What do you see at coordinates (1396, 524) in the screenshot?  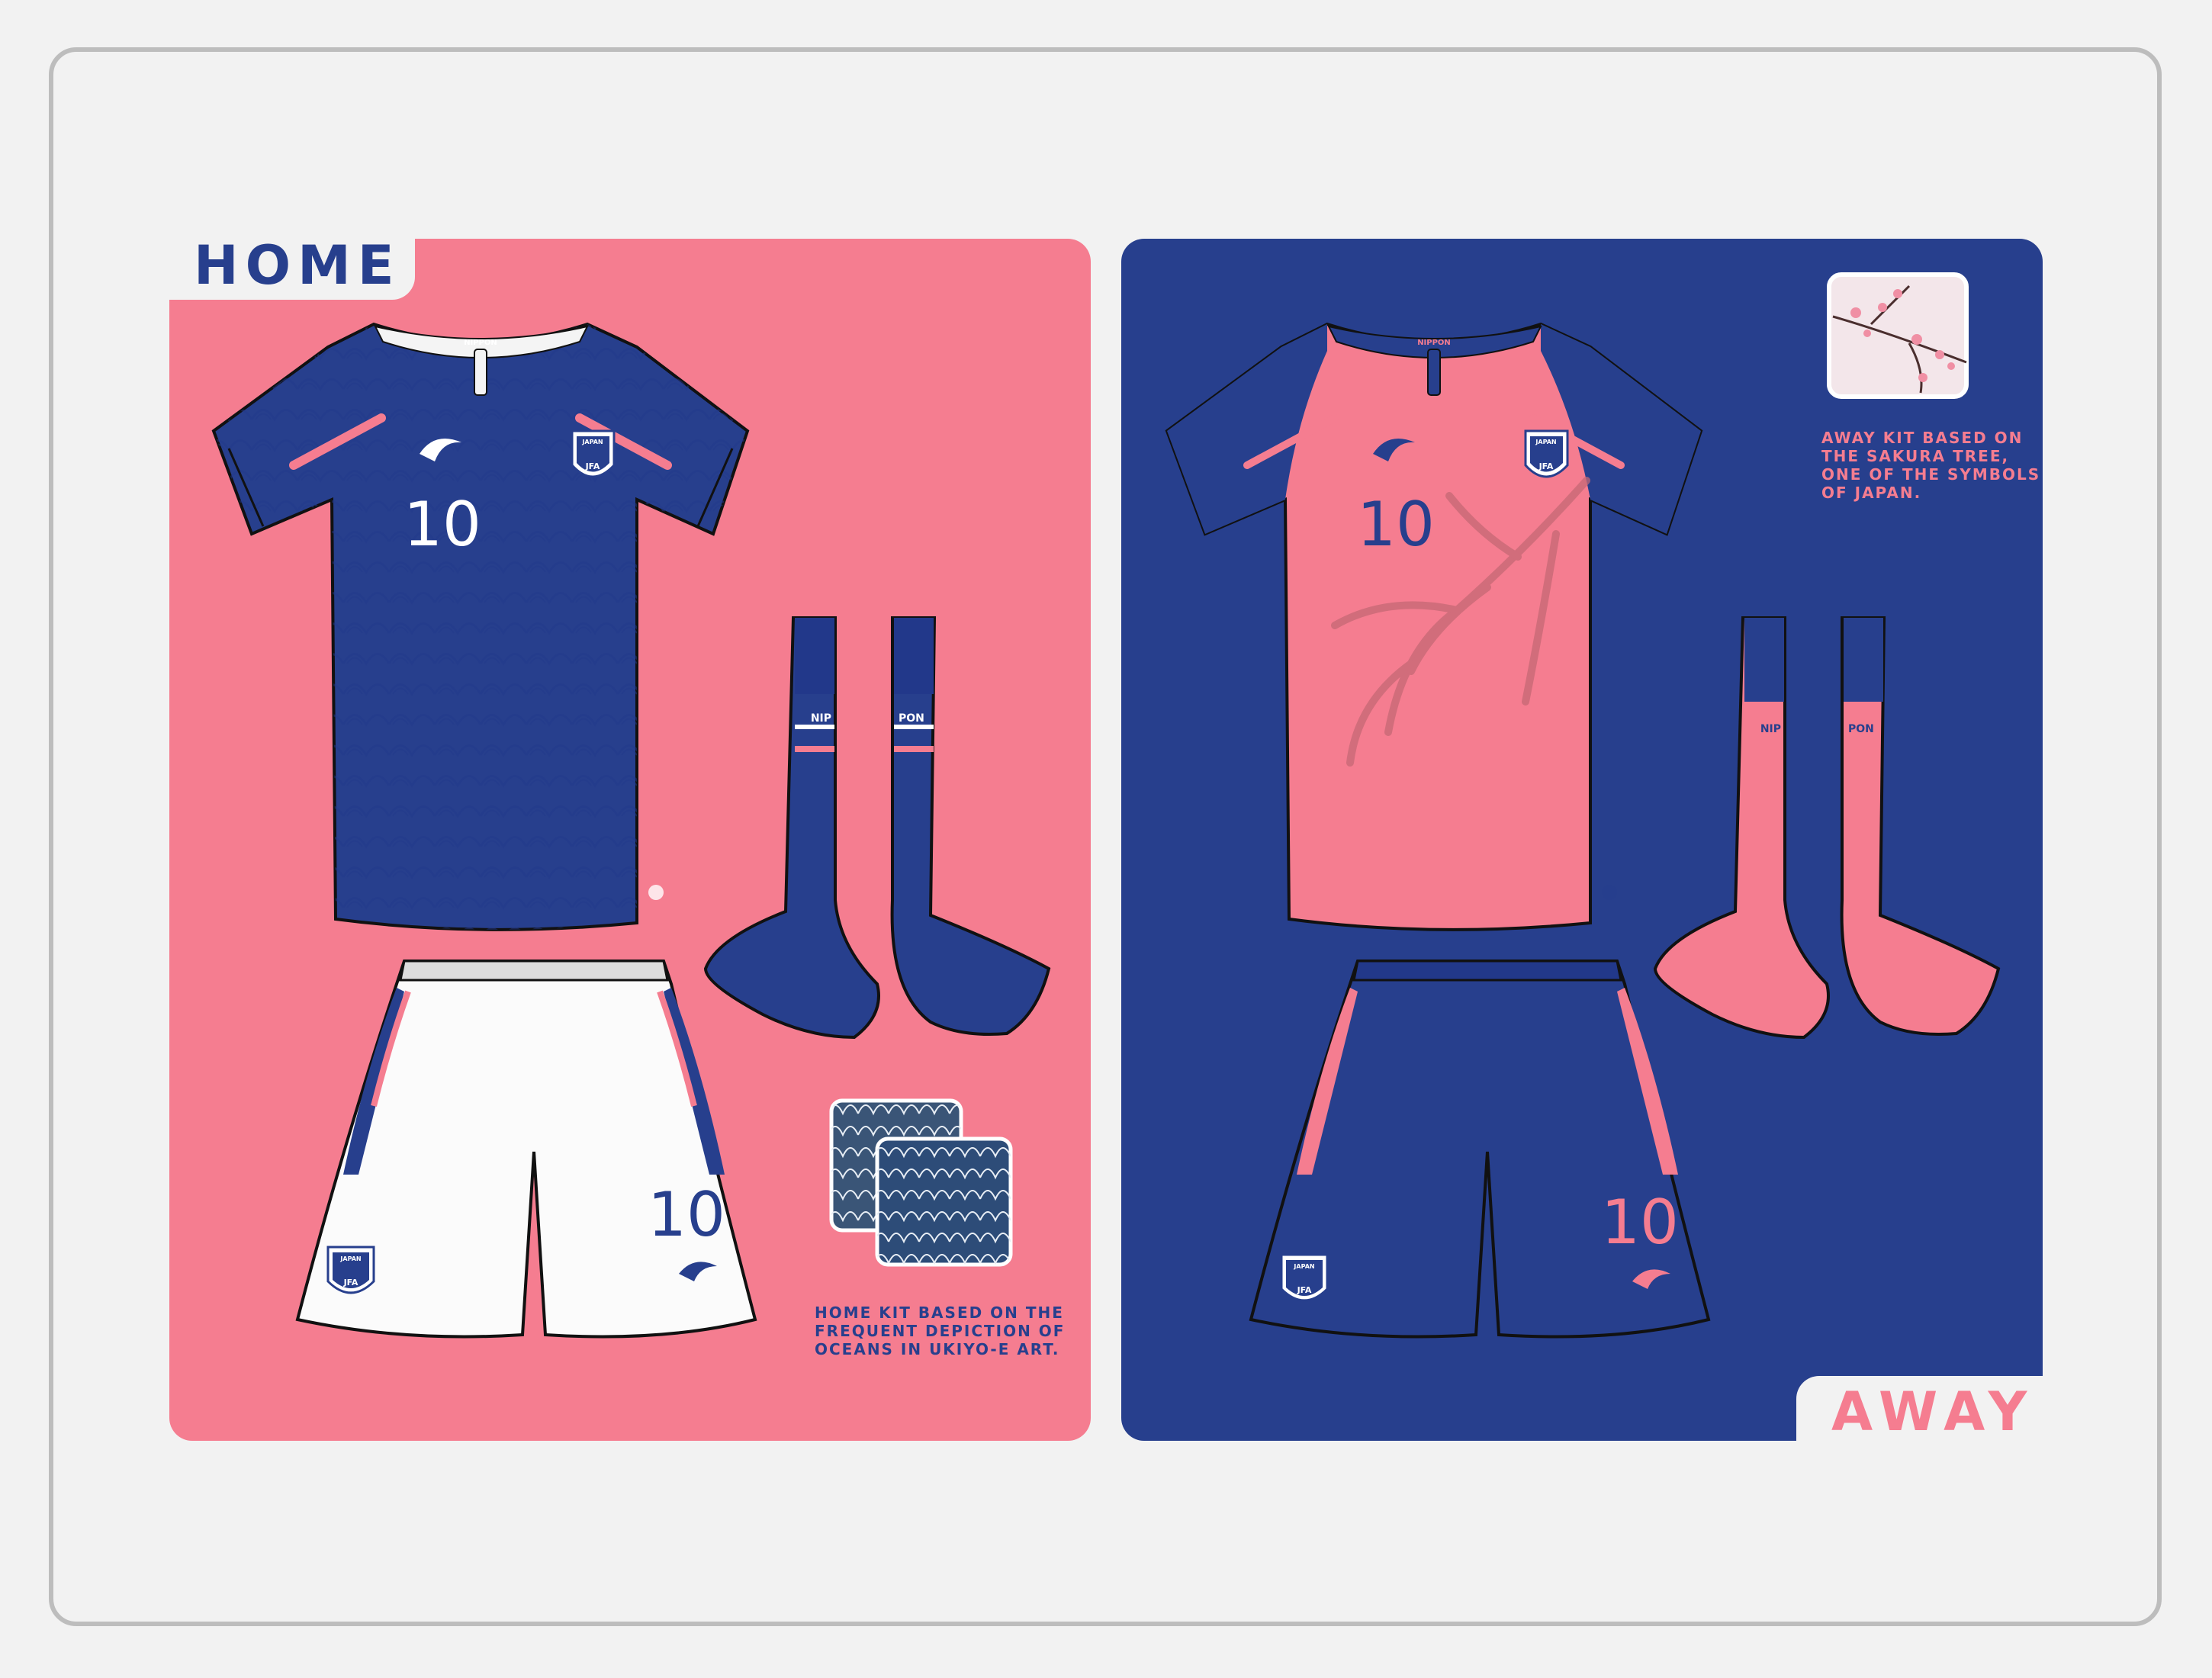 I see `away-shirt-number: 10` at bounding box center [1396, 524].